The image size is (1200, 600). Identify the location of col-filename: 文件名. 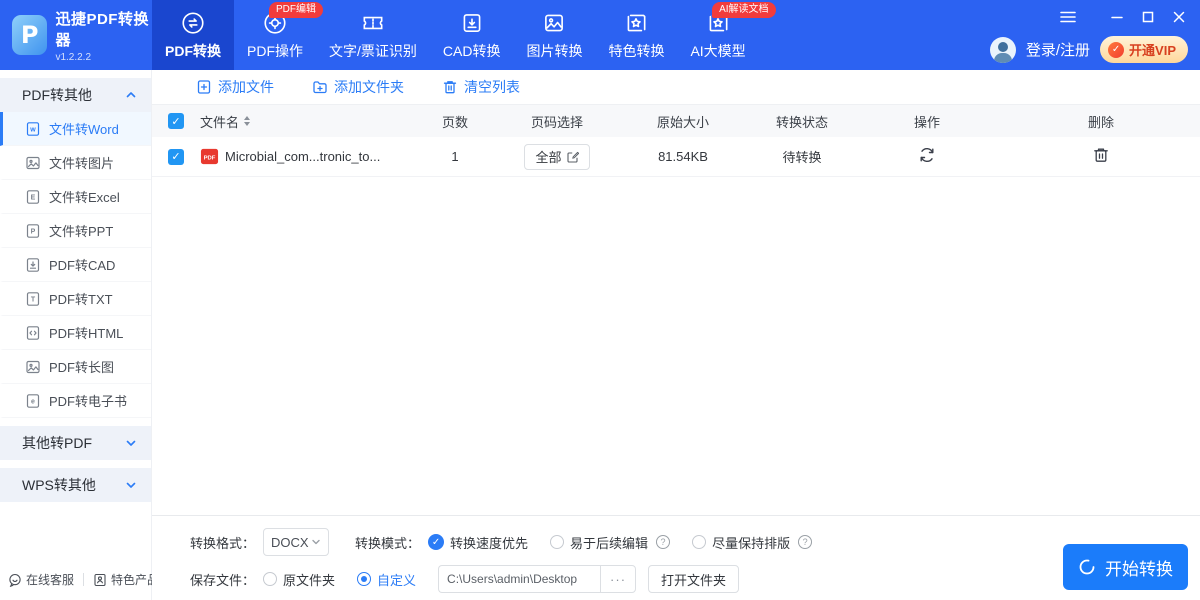
(219, 121).